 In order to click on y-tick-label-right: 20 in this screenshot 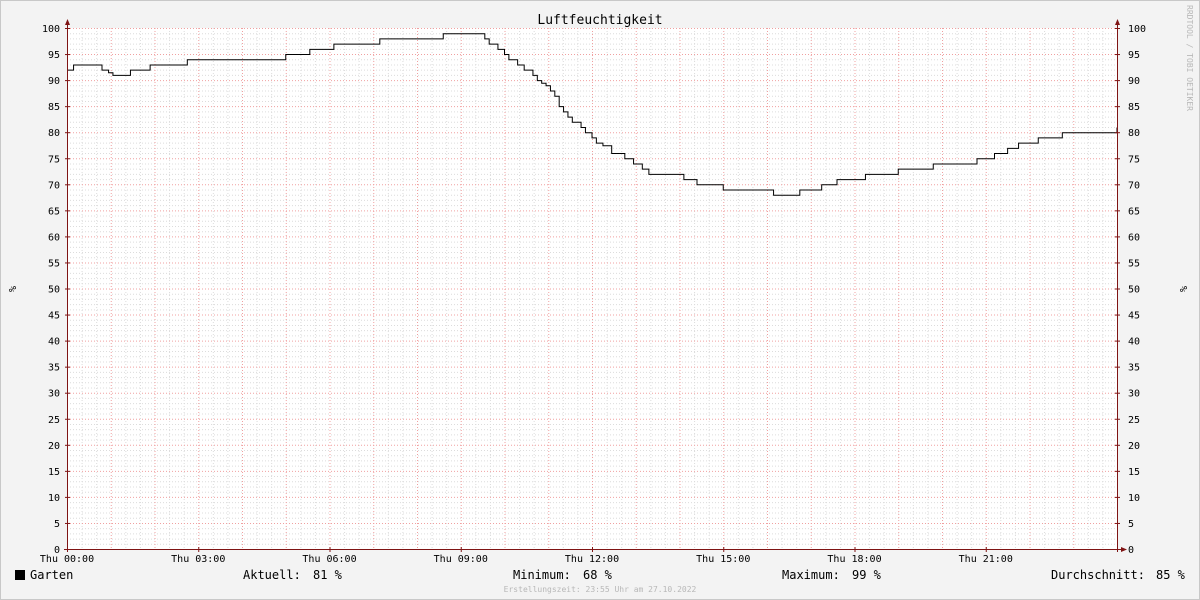, I will do `click(1134, 446)`.